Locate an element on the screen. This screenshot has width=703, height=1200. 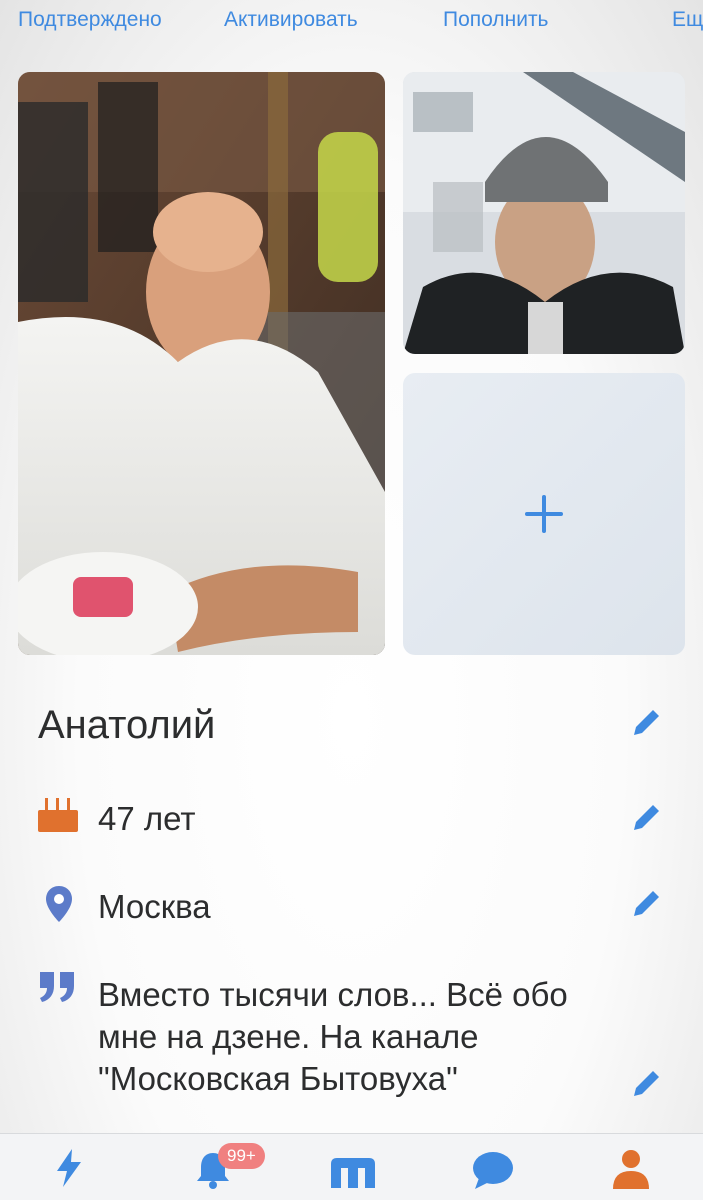
activate-link: Активировать is located at coordinates (291, 20).